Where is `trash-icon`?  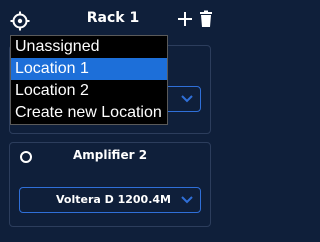 trash-icon is located at coordinates (206, 18).